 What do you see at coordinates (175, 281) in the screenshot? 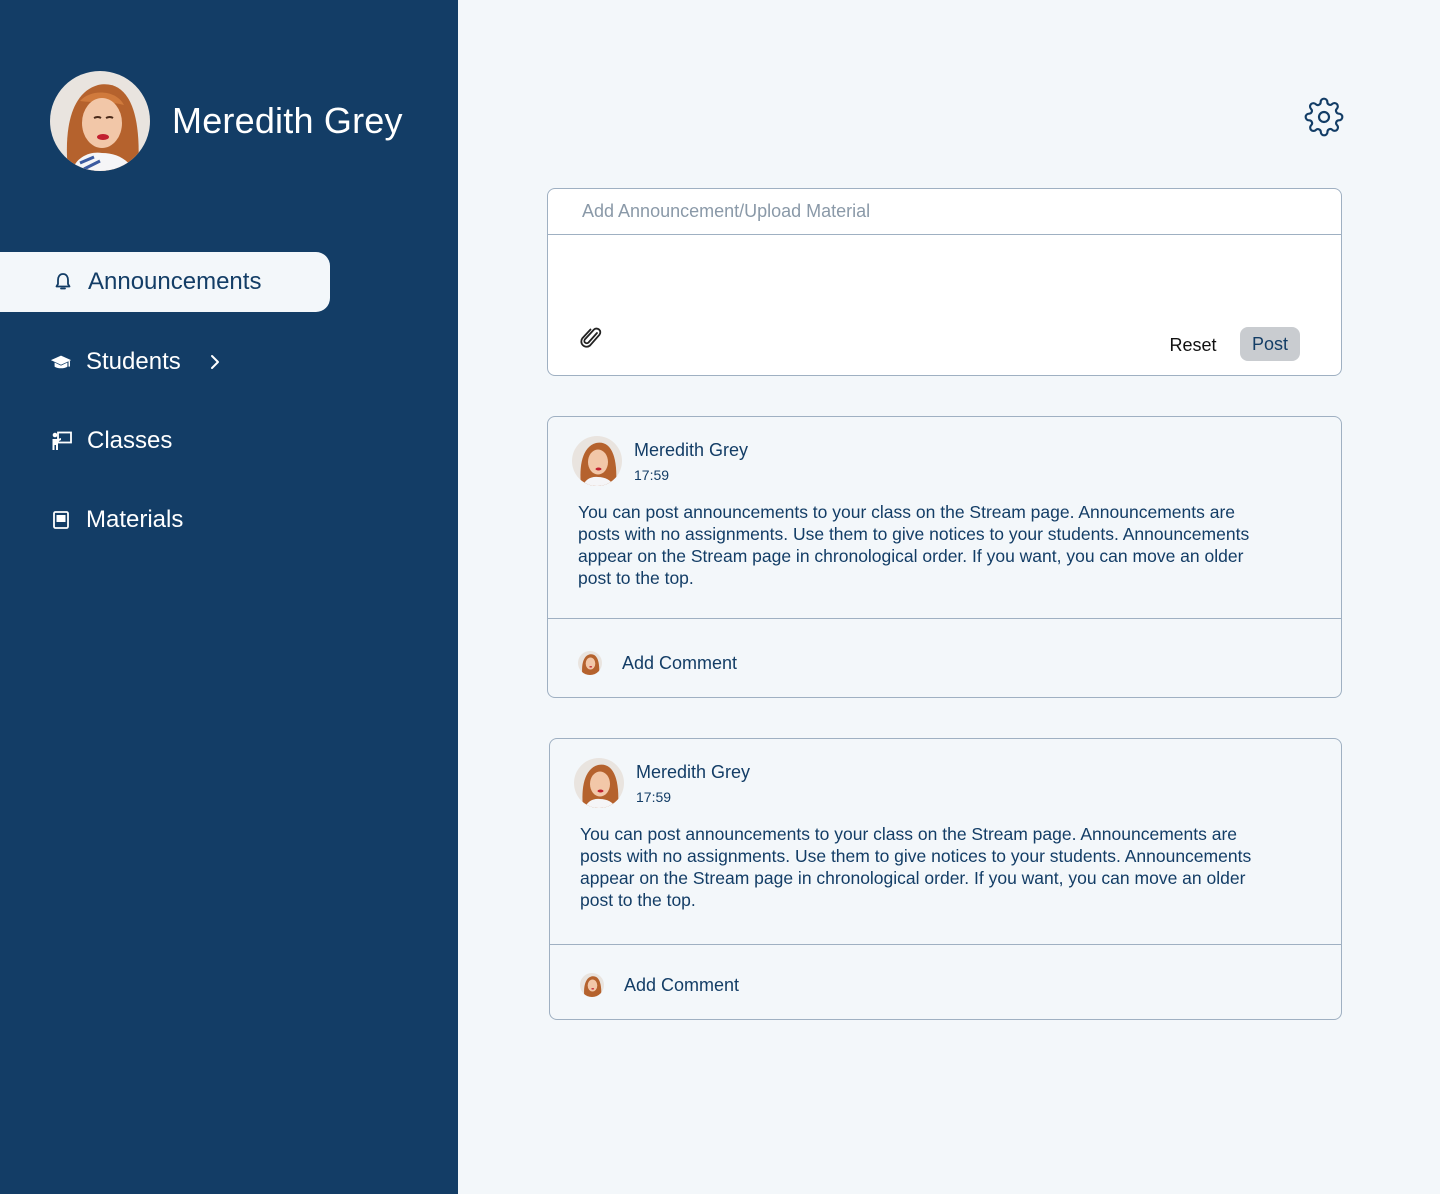
I see `sidebar-item-label: Announcements` at bounding box center [175, 281].